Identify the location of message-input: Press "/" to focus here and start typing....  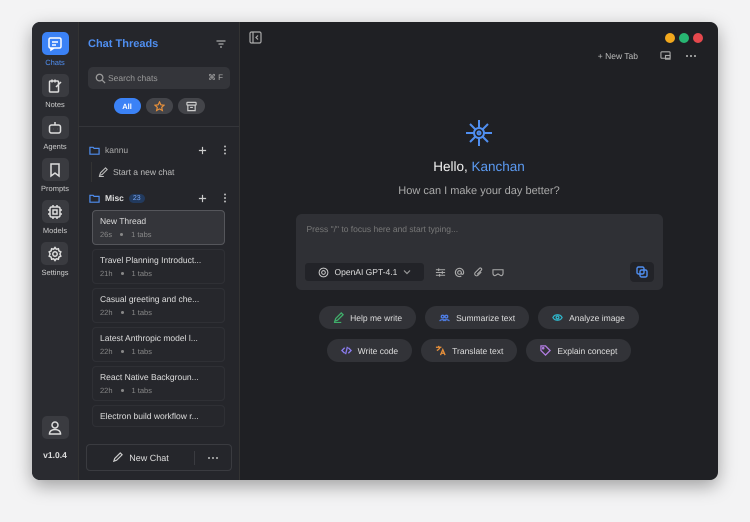
(479, 229).